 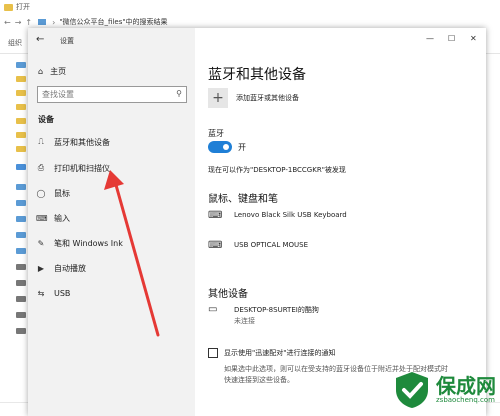 What do you see at coordinates (220, 147) in the screenshot?
I see `bluetooth-toggle` at bounding box center [220, 147].